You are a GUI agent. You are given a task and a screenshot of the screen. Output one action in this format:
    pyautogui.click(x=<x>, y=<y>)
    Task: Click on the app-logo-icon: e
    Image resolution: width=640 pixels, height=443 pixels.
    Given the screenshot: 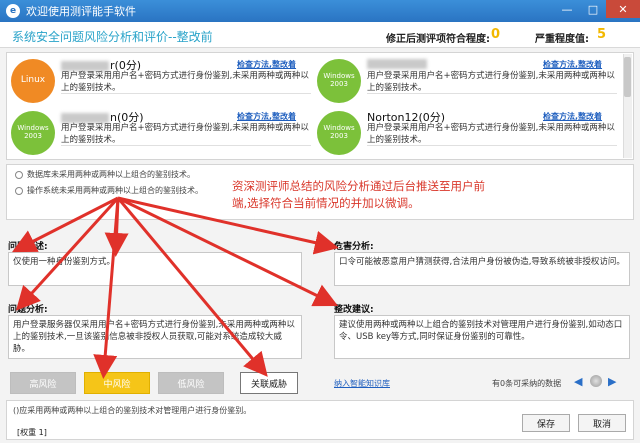 What is the action you would take?
    pyautogui.click(x=13, y=11)
    